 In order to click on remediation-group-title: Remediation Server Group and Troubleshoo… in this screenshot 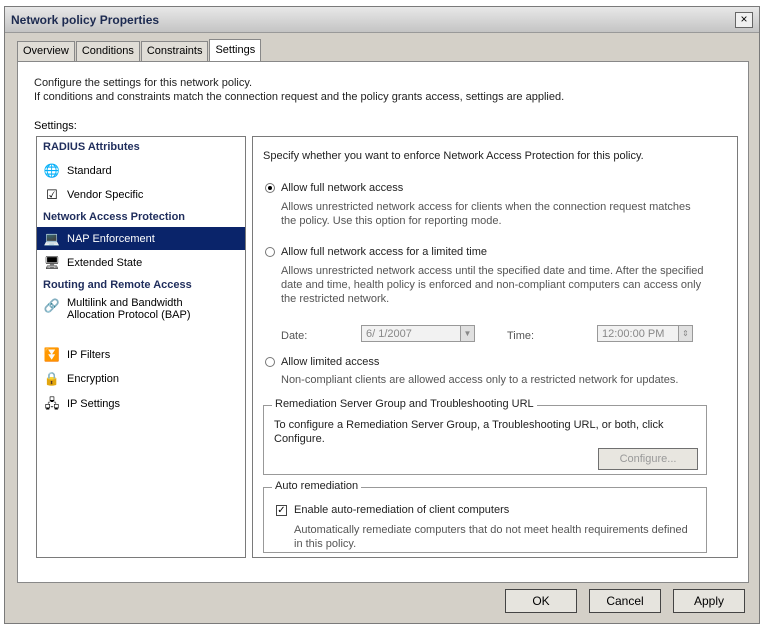, I will do `click(404, 404)`.